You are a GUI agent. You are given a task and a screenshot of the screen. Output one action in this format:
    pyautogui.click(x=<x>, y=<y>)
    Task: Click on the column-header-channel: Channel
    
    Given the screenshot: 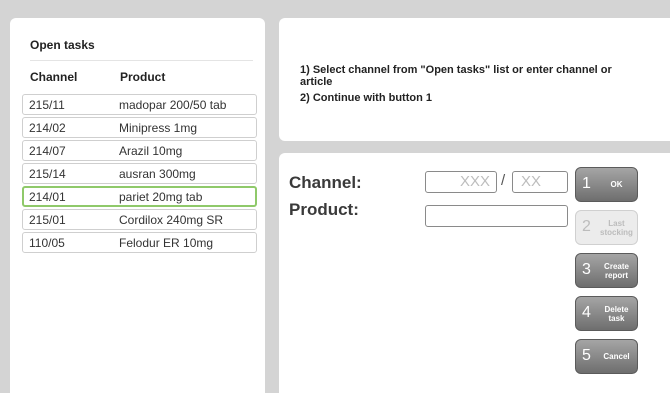 What is the action you would take?
    pyautogui.click(x=54, y=77)
    